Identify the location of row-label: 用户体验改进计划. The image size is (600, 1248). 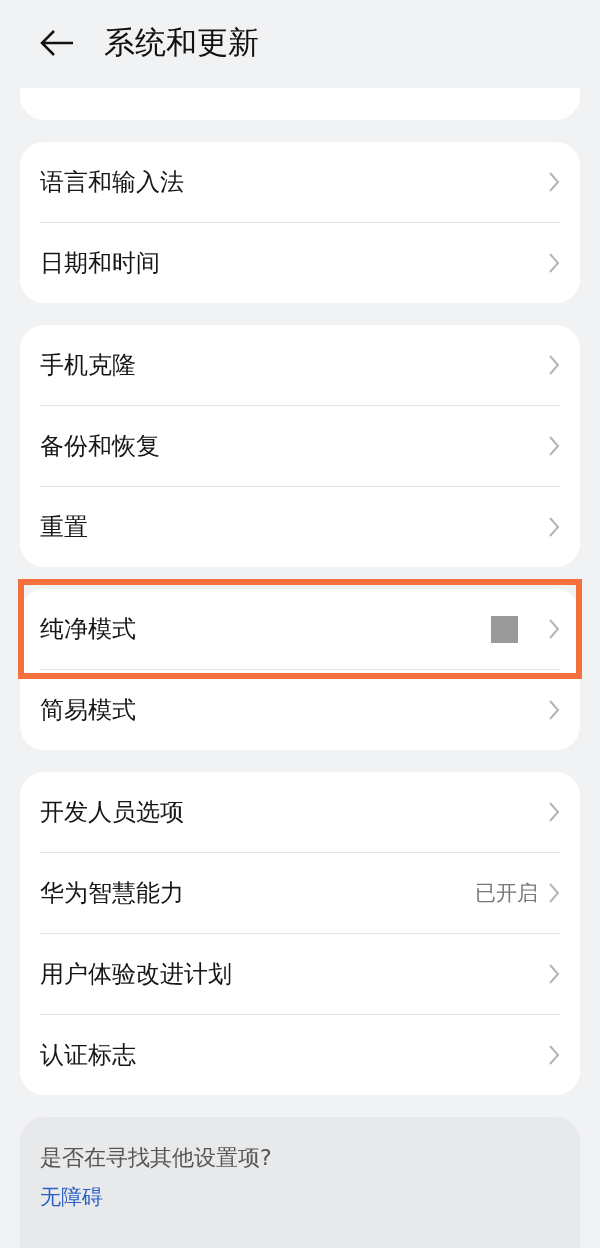
(136, 974).